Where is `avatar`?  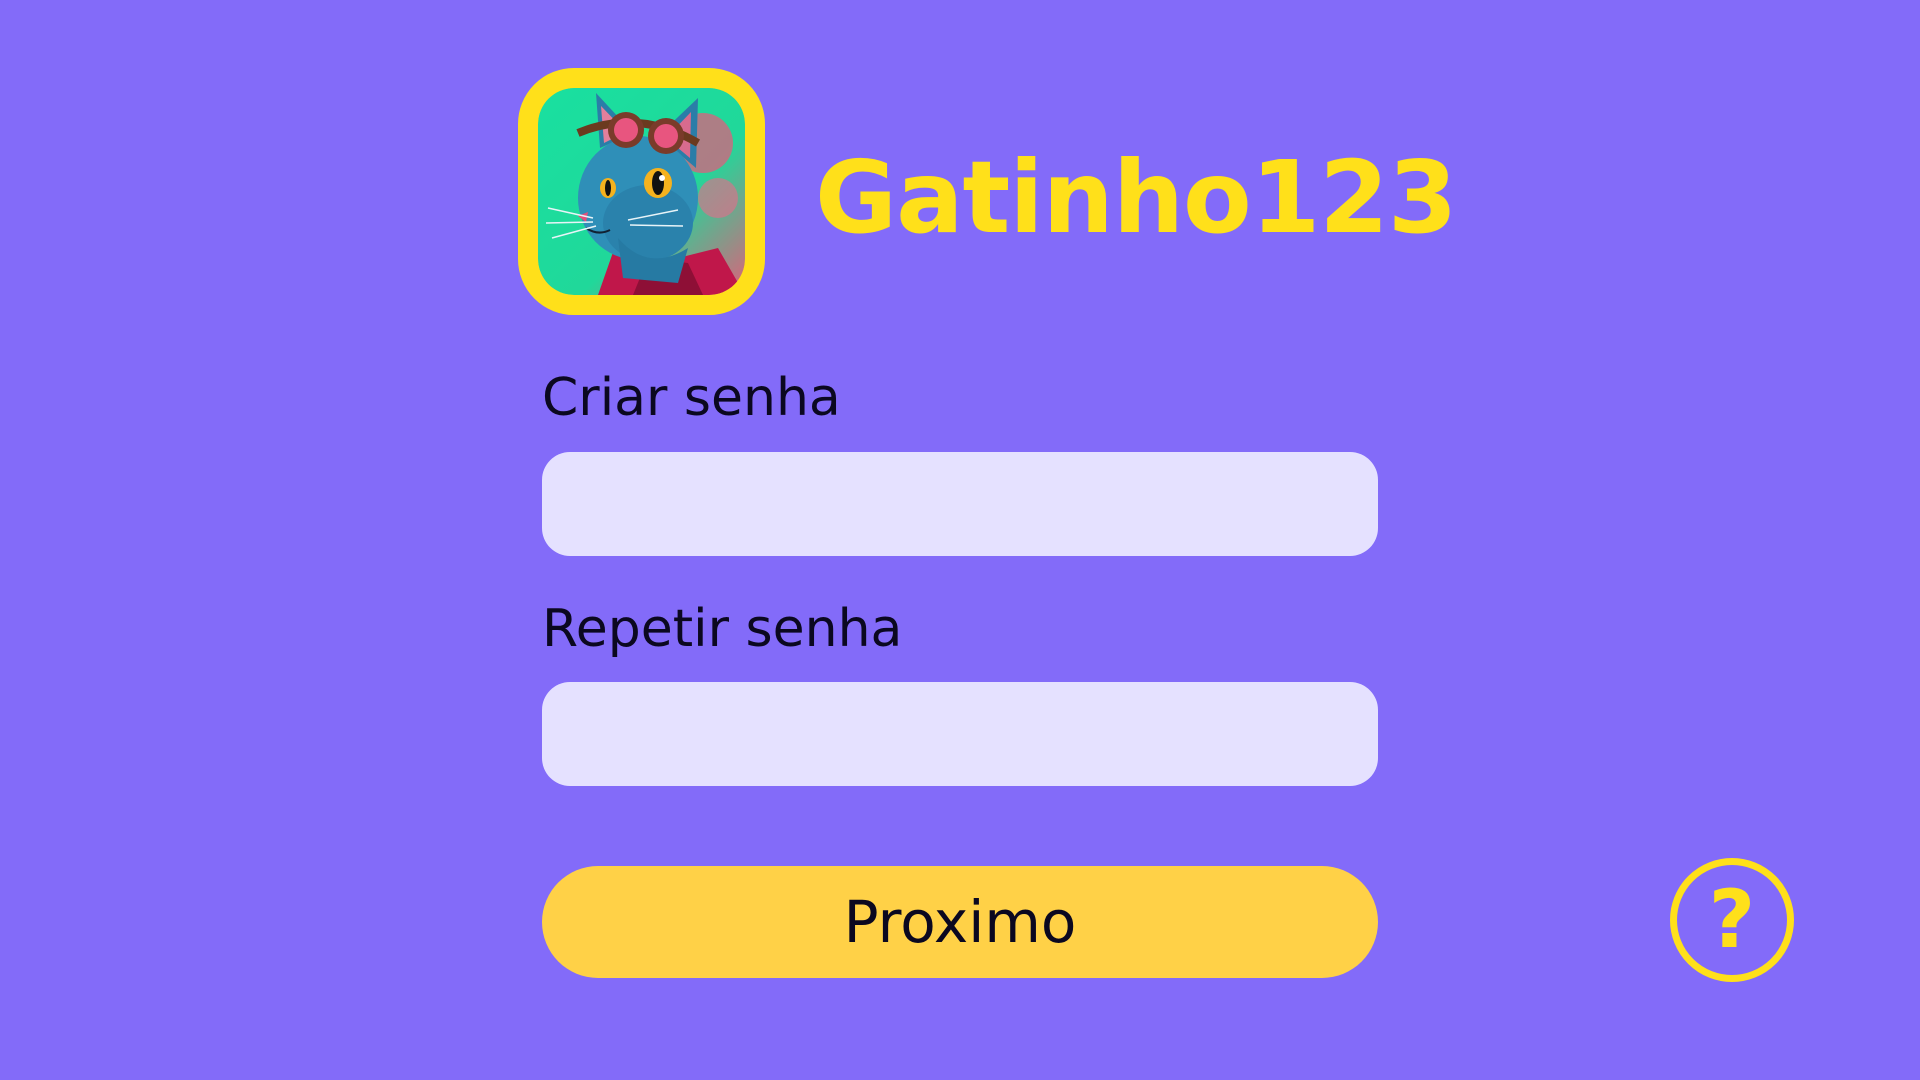
avatar is located at coordinates (641, 191).